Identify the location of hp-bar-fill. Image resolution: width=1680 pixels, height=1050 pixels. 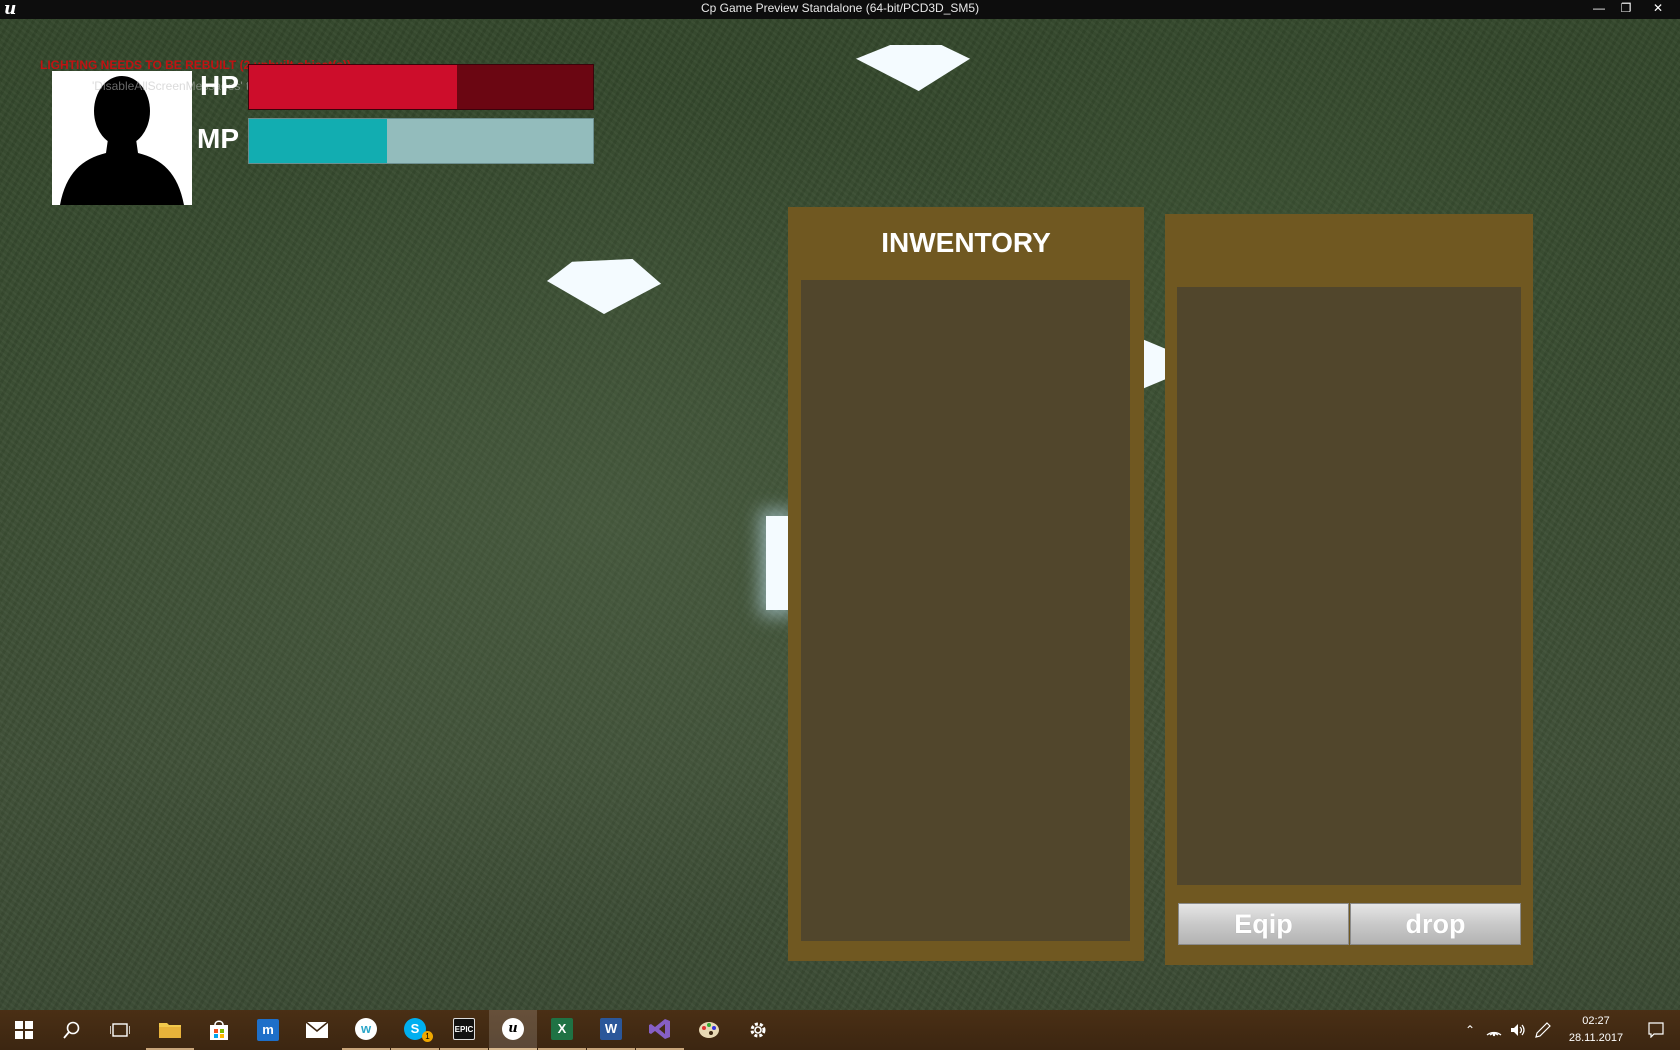
(353, 87).